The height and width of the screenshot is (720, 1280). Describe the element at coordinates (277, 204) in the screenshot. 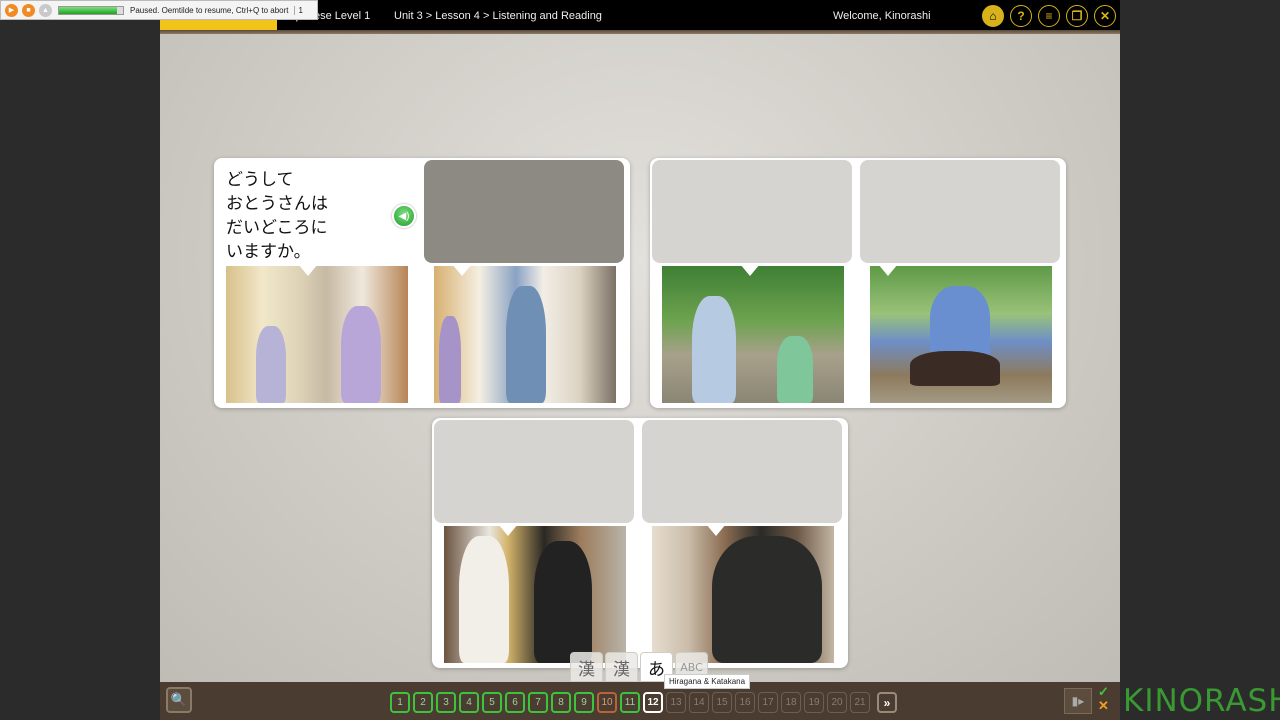

I see `question-line: おとうさんは` at that location.